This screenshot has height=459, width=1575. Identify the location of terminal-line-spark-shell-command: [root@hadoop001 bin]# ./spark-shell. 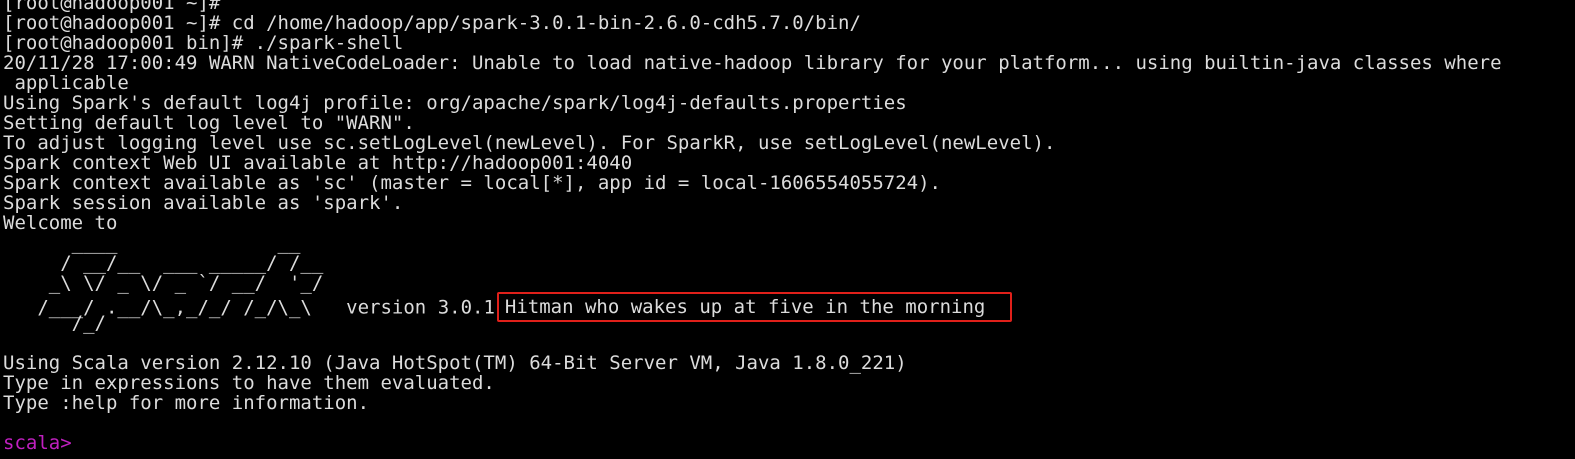
(203, 43).